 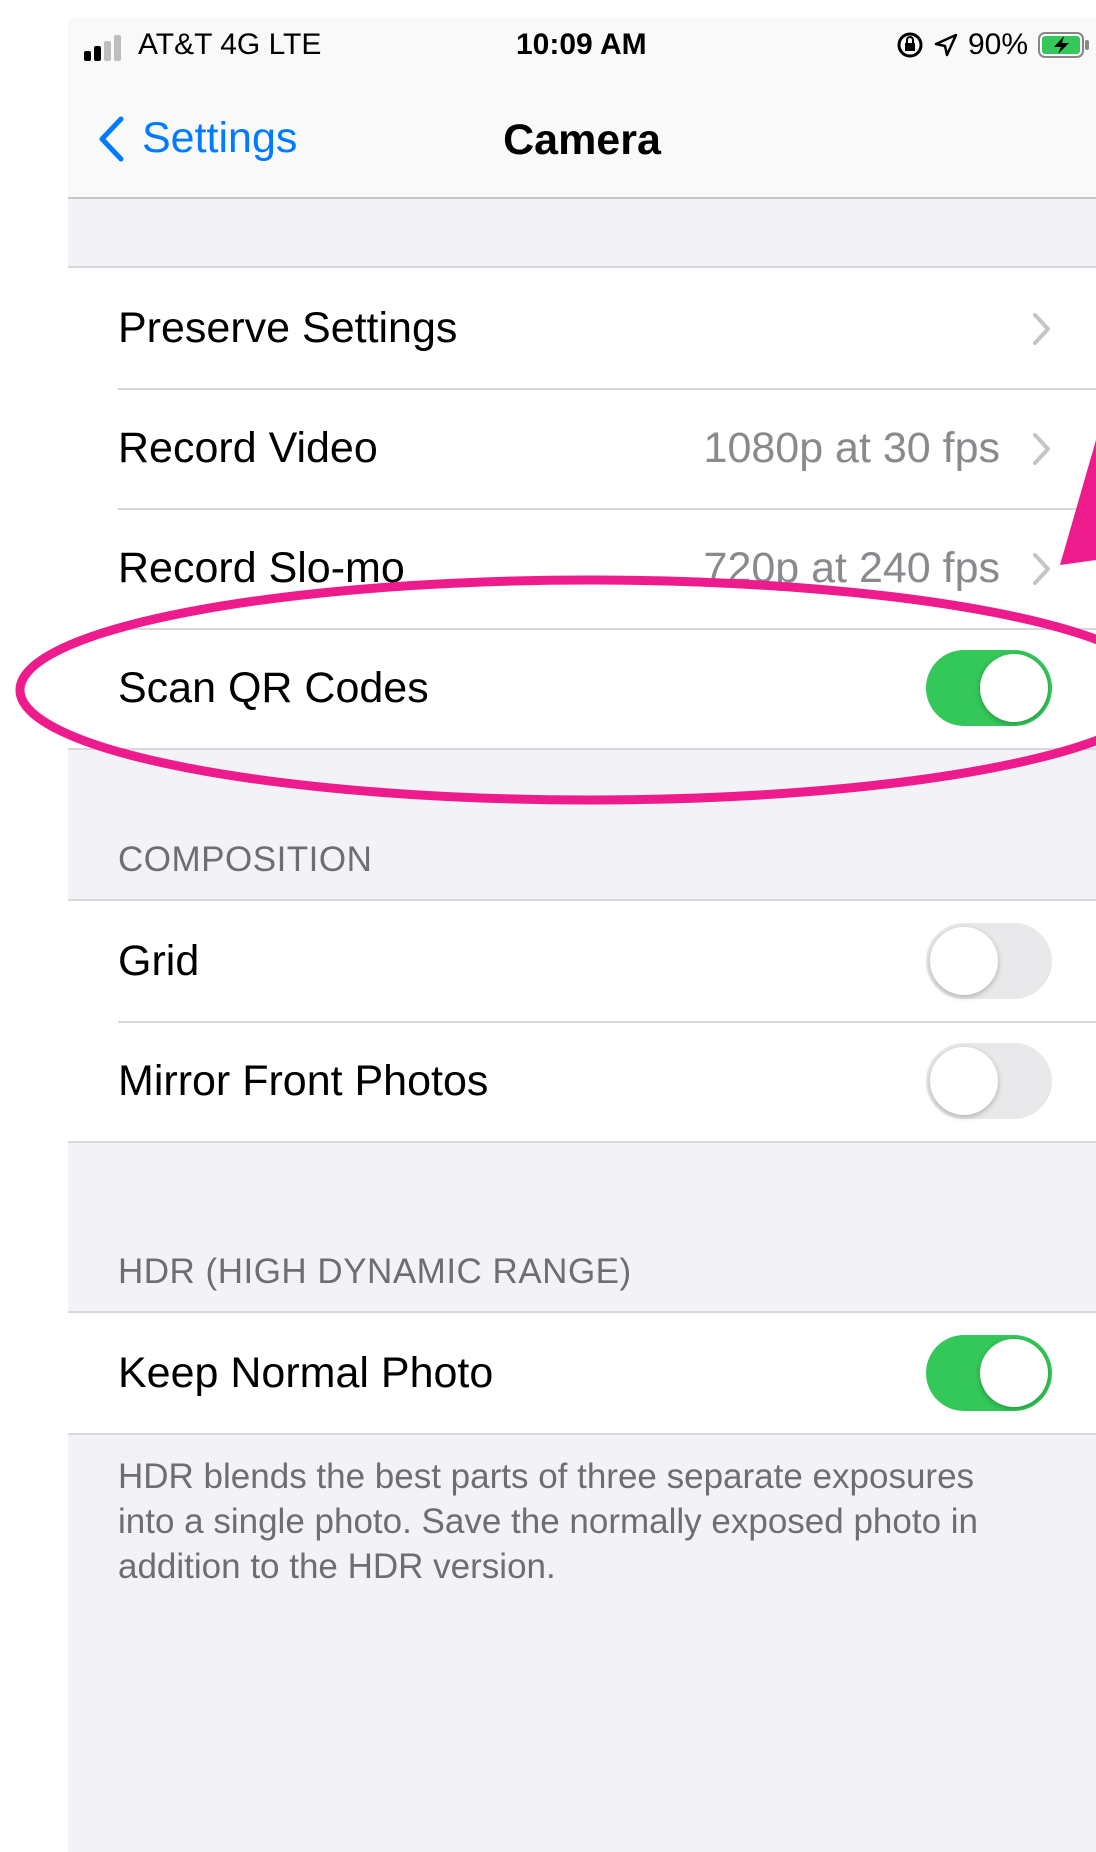 I want to click on row-label: Scan QR Codes, so click(x=273, y=688).